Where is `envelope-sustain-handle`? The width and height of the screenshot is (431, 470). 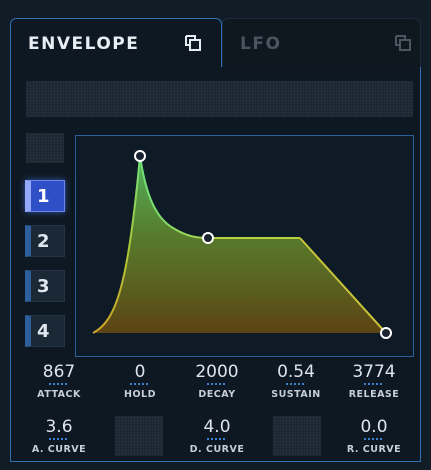
envelope-sustain-handle is located at coordinates (208, 238).